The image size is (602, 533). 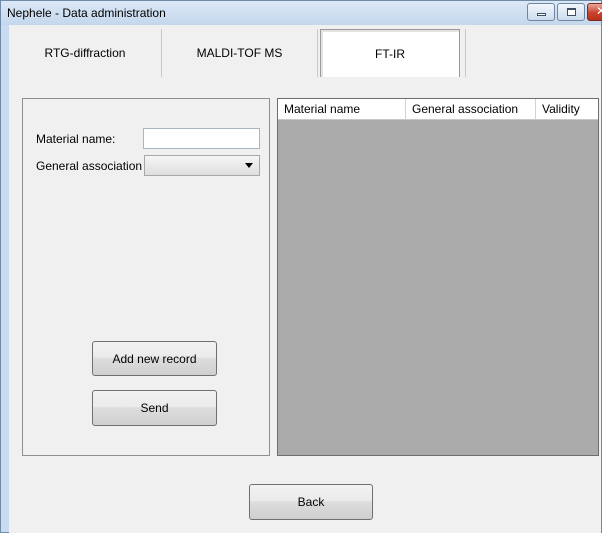 I want to click on back-button: Back, so click(x=311, y=502).